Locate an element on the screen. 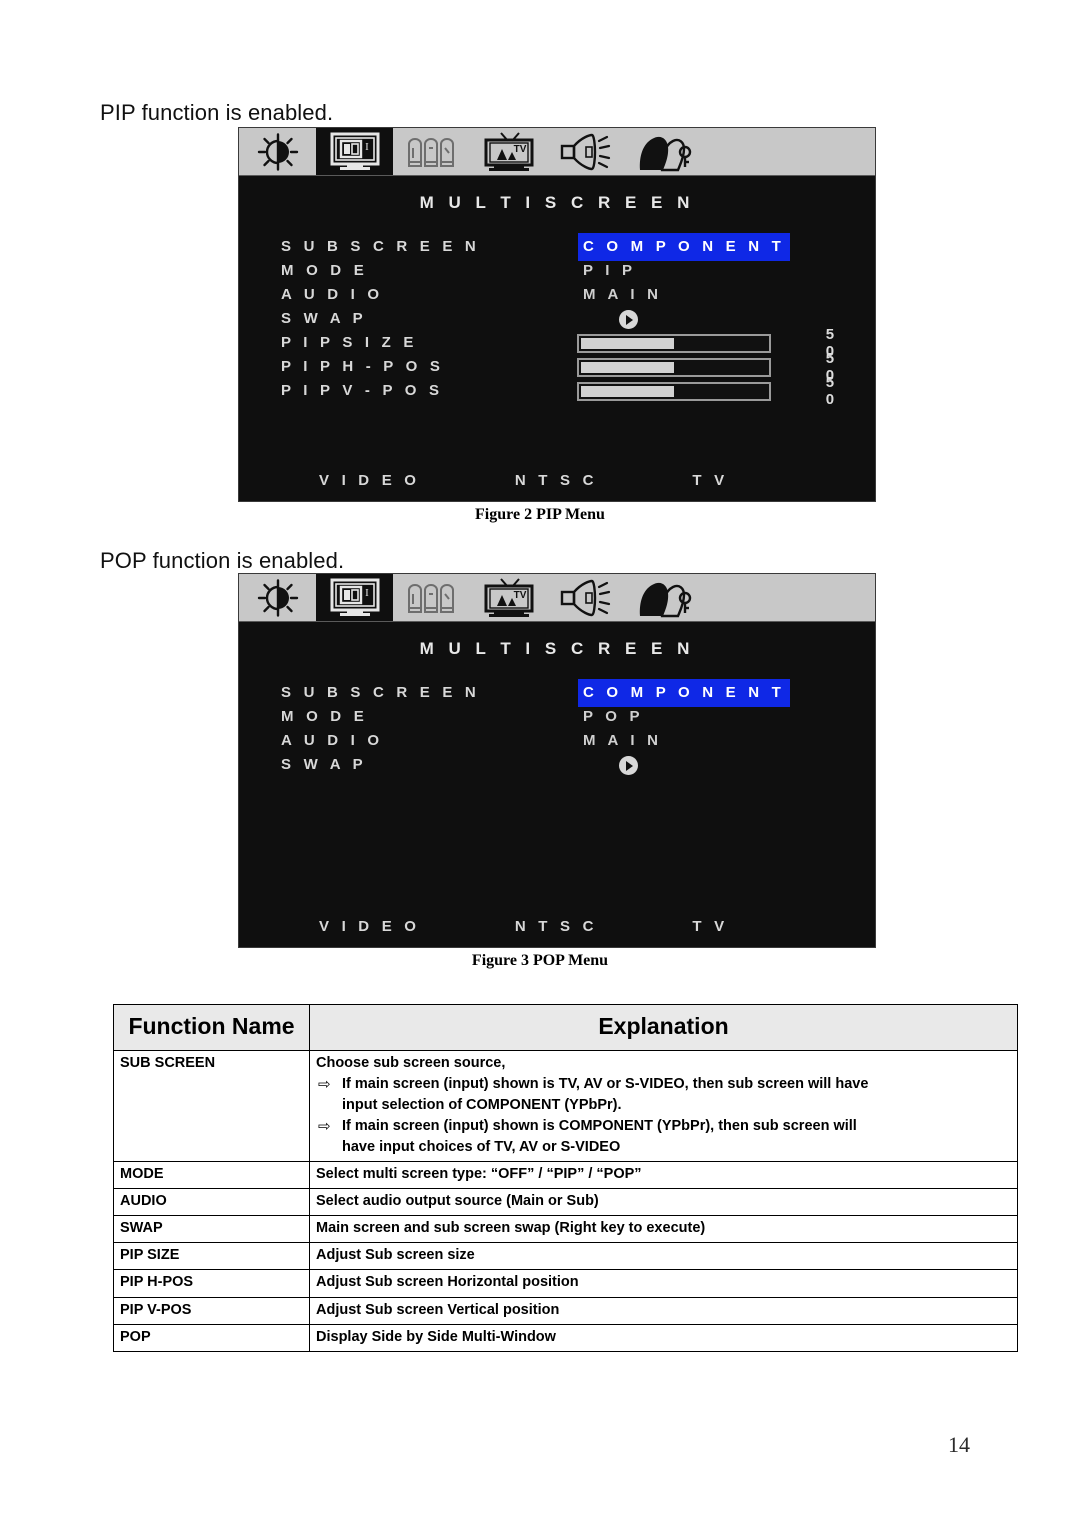  osd-menu-row: P I P V - P O S 5 0 is located at coordinates (569, 391).